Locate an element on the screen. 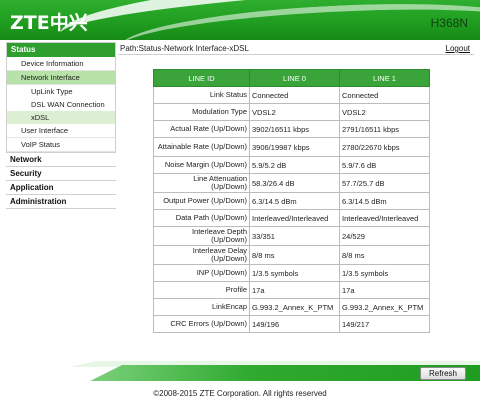 The image size is (480, 407). device-model: H368N is located at coordinates (449, 23).